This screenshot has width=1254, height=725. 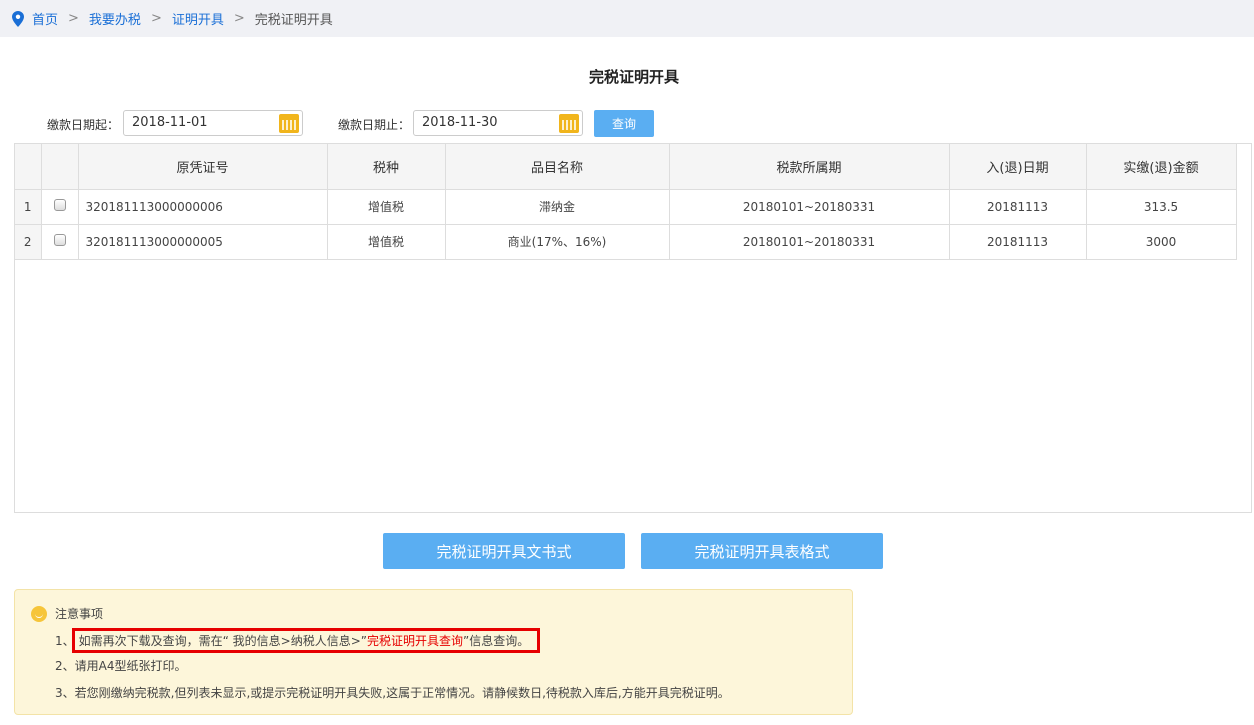 I want to click on amount-cell: 3000, so click(x=1161, y=242).